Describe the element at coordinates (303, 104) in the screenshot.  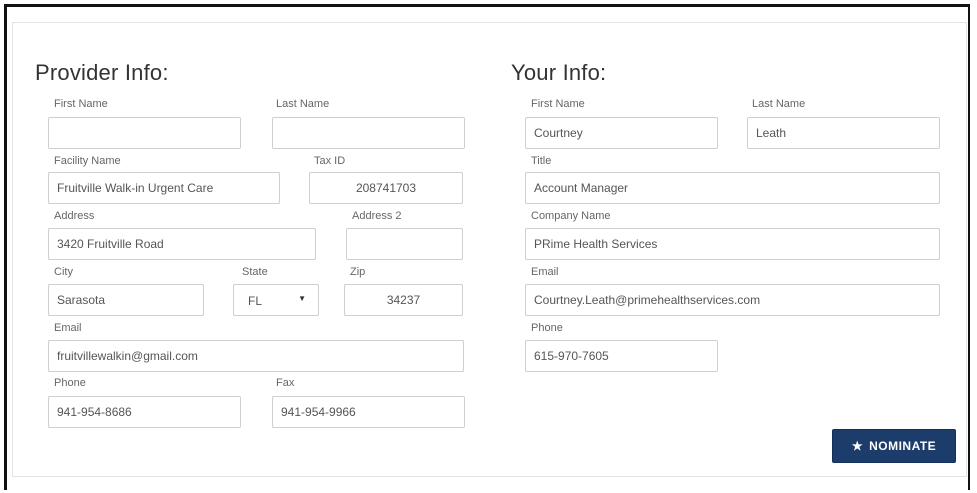
I see `provider-last-name-label: Last Name` at that location.